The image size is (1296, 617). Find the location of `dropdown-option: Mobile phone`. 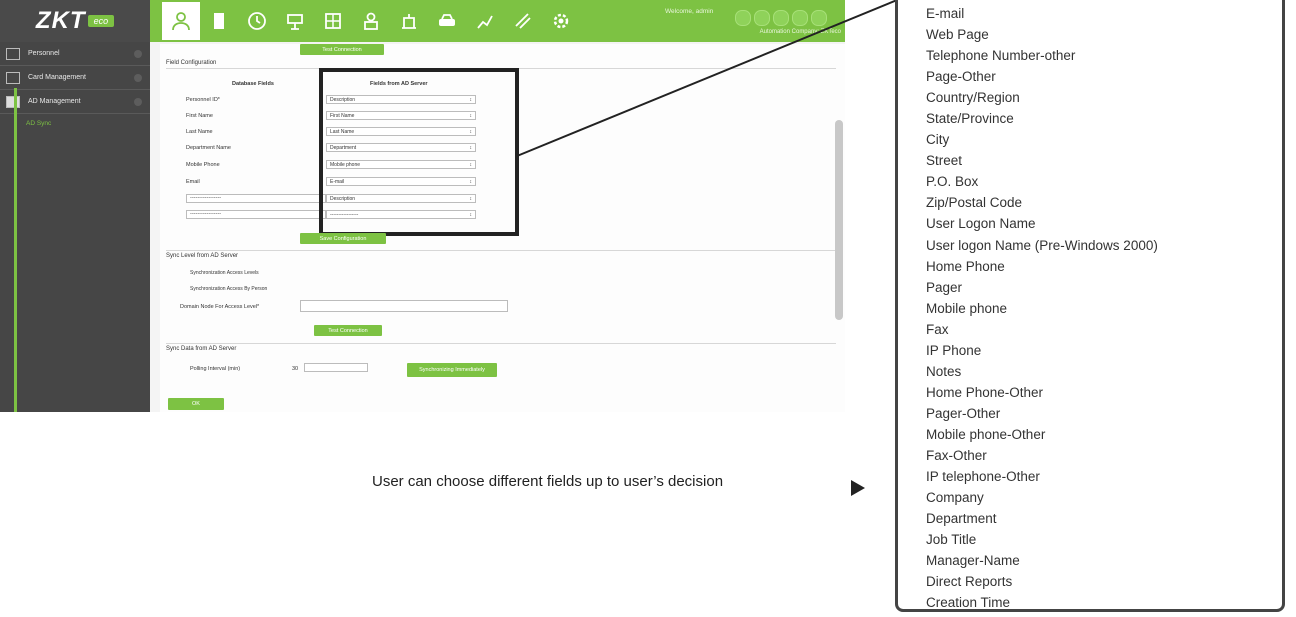

dropdown-option: Mobile phone is located at coordinates (1104, 308).